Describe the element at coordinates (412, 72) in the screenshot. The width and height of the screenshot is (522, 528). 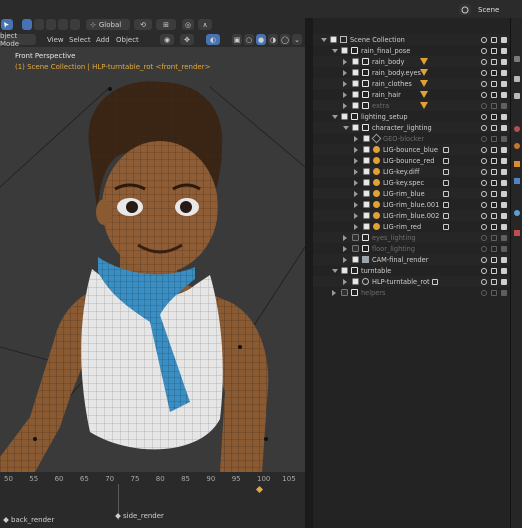
I see `outliner-row: rain_body.eyes` at that location.